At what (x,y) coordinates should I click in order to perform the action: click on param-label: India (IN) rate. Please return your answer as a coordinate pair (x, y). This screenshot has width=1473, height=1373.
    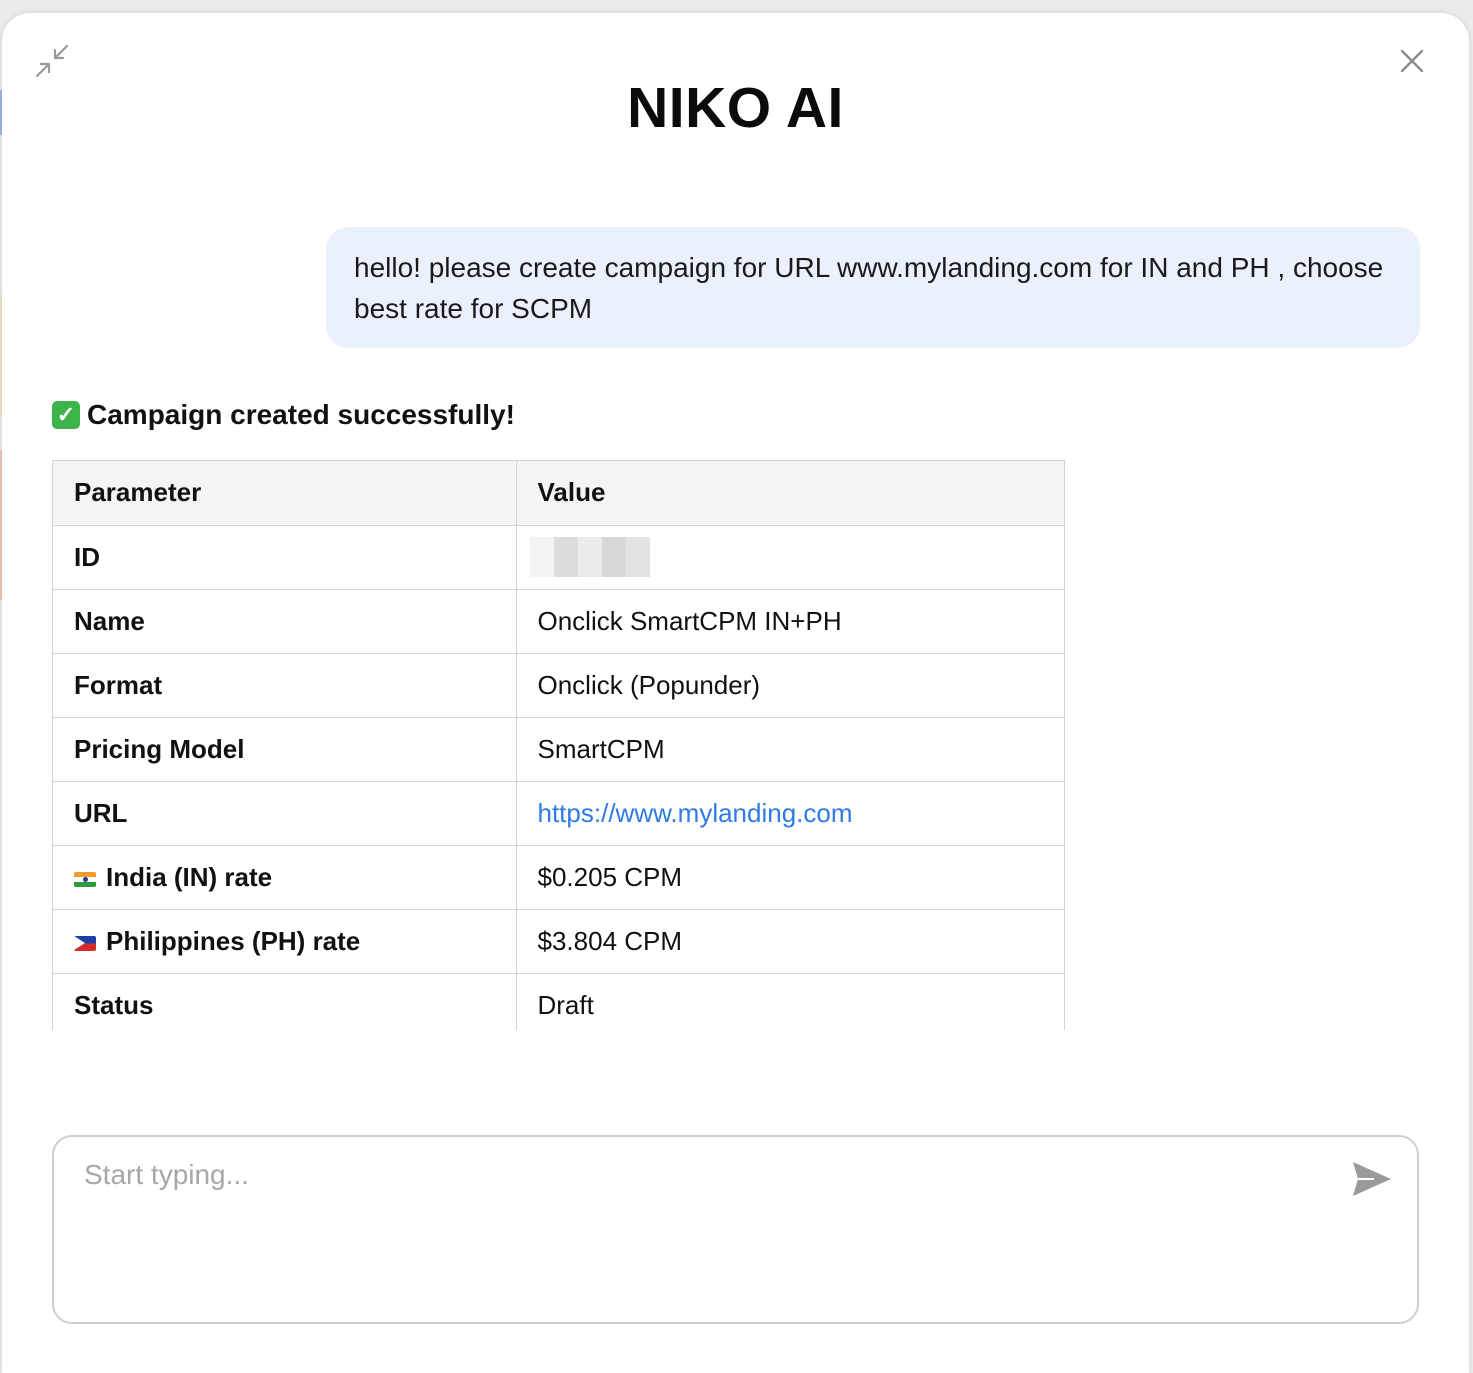
    Looking at the image, I should click on (189, 876).